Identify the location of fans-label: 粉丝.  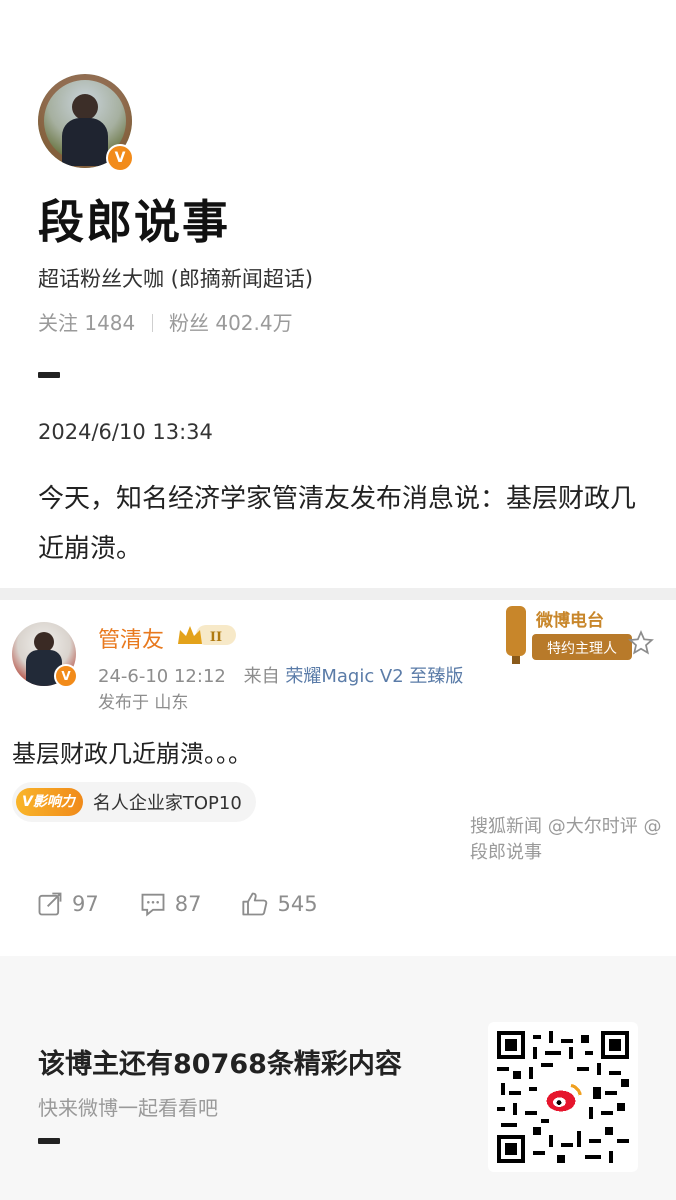
(188, 323).